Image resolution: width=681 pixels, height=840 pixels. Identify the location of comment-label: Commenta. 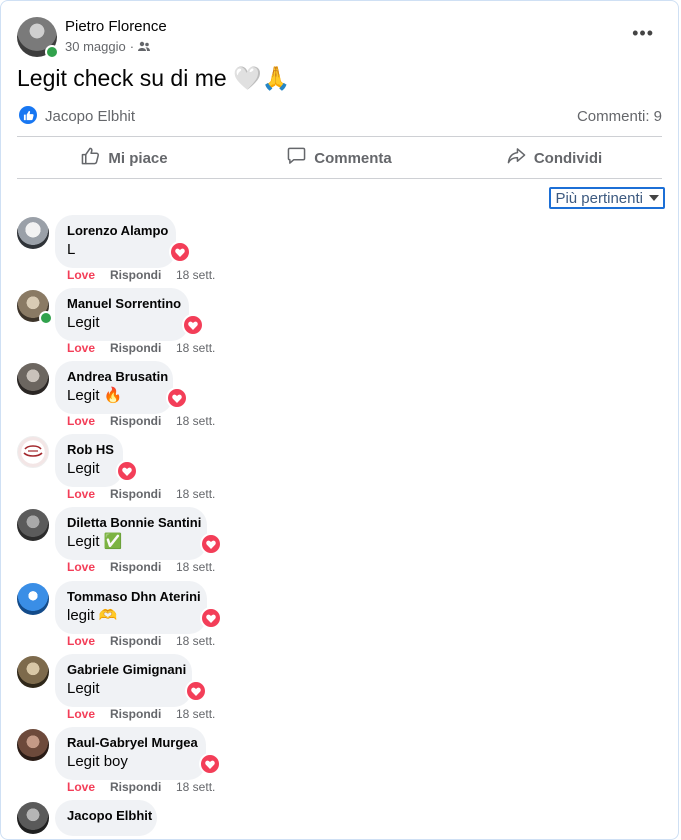
(353, 158).